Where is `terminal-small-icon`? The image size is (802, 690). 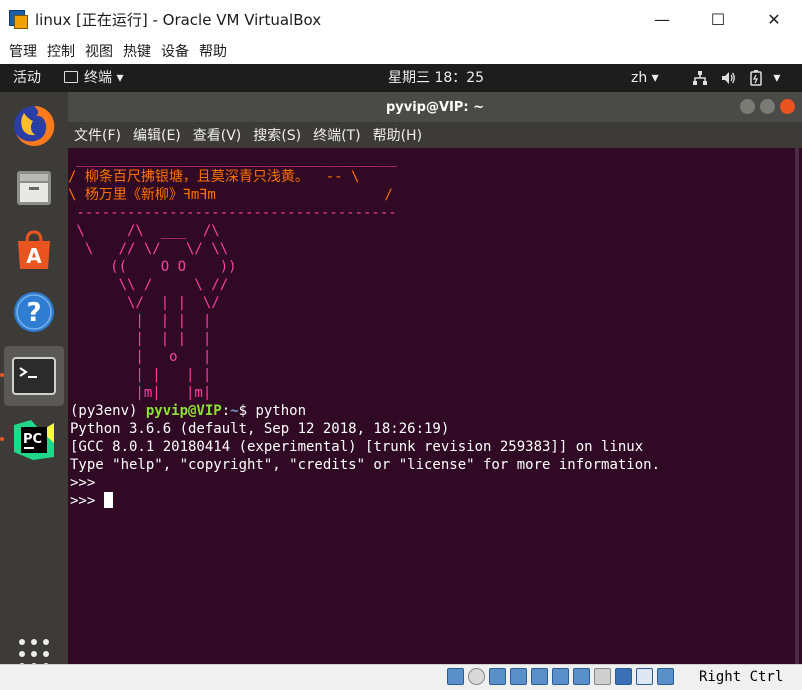 terminal-small-icon is located at coordinates (71, 77).